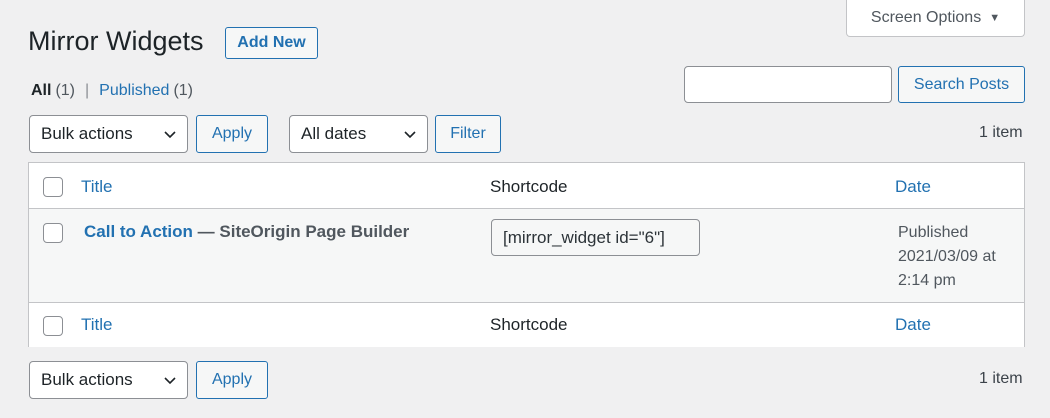  I want to click on shortcode-field: [mirror_widget id="6"], so click(595, 237).